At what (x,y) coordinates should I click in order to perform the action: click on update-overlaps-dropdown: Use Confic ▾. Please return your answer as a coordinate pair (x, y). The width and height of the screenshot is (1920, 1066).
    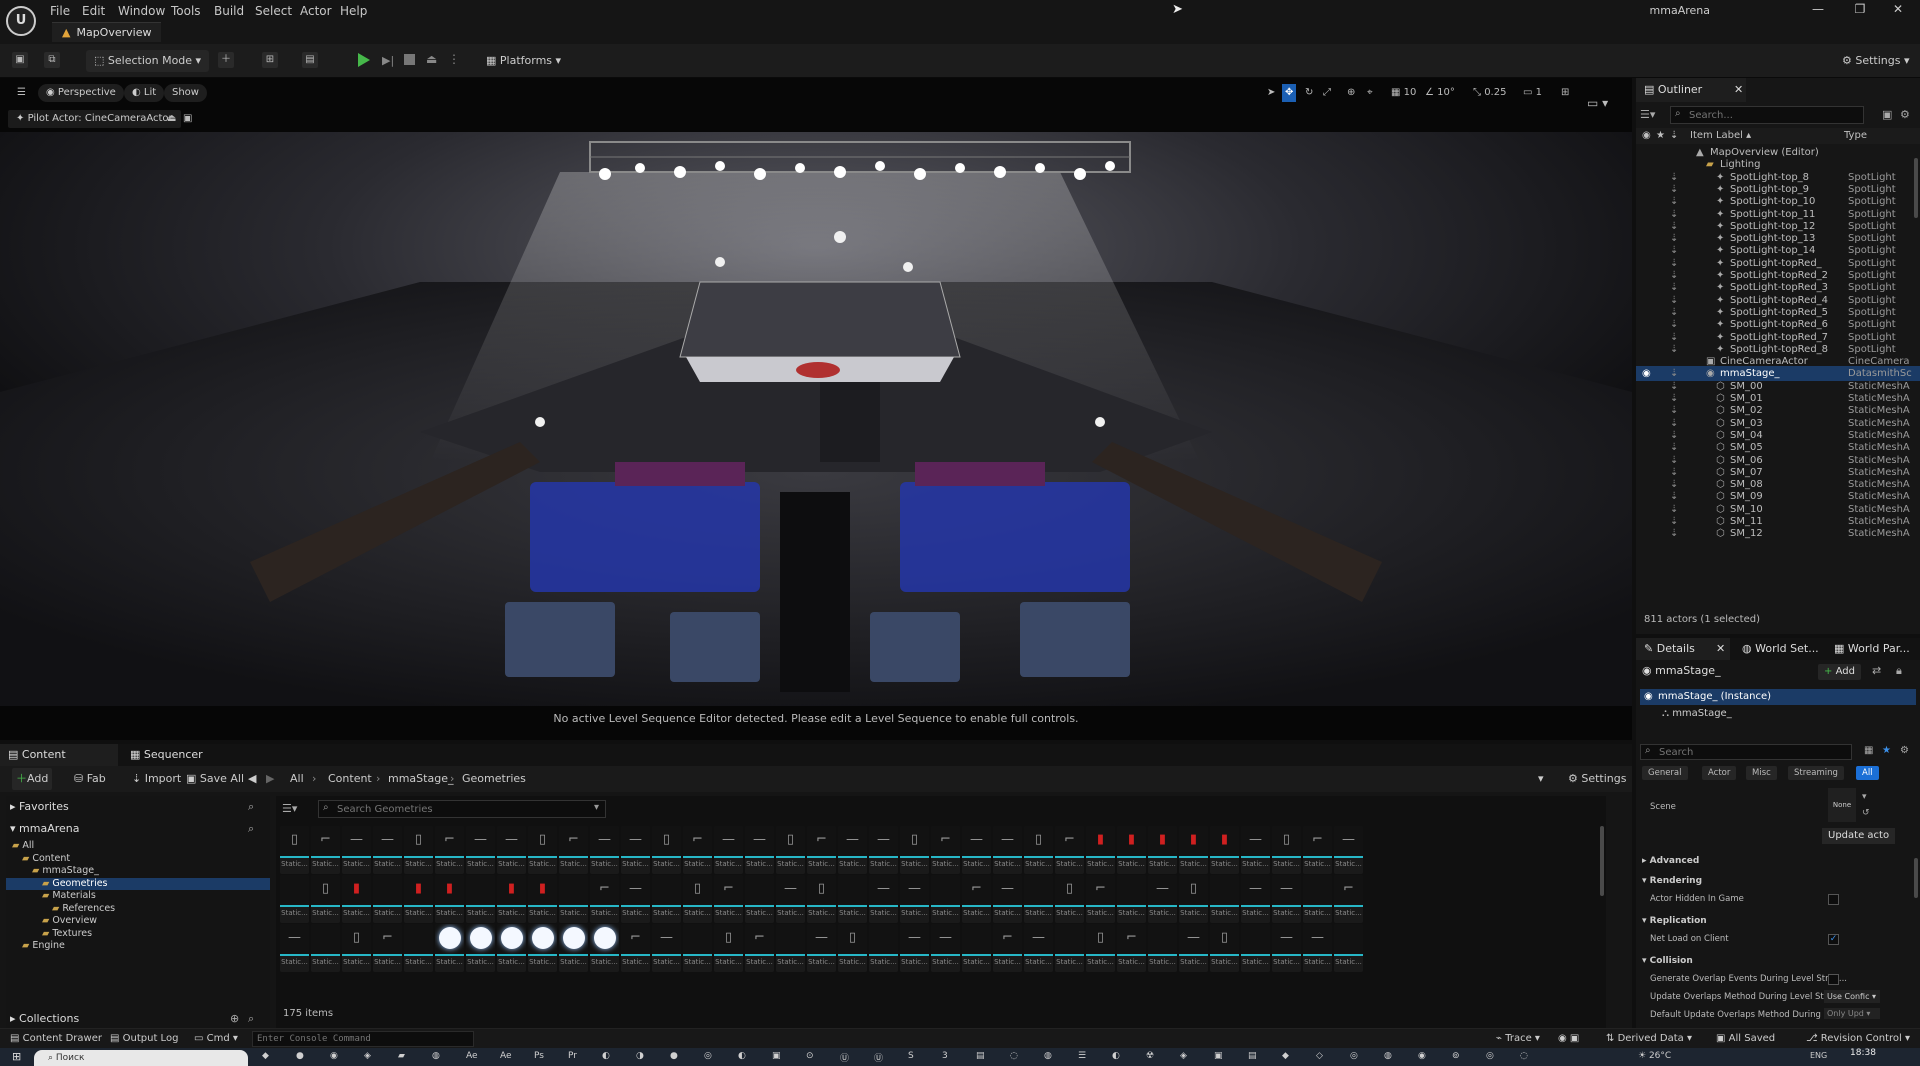
    Looking at the image, I should click on (1852, 996).